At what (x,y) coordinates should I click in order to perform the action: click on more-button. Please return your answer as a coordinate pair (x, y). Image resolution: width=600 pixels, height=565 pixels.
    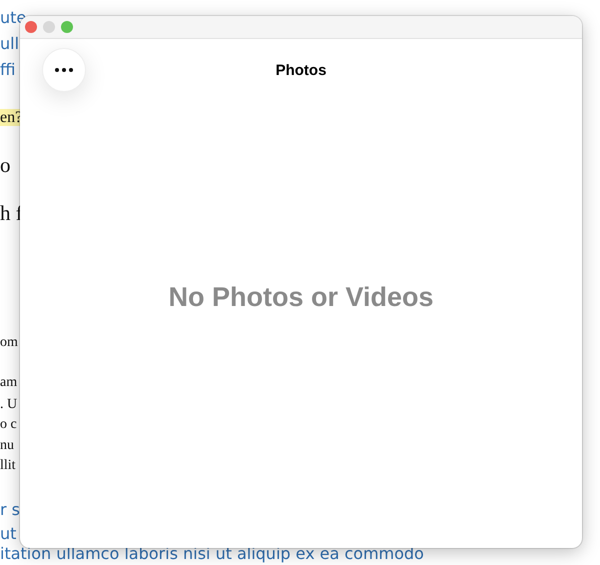
    Looking at the image, I should click on (64, 70).